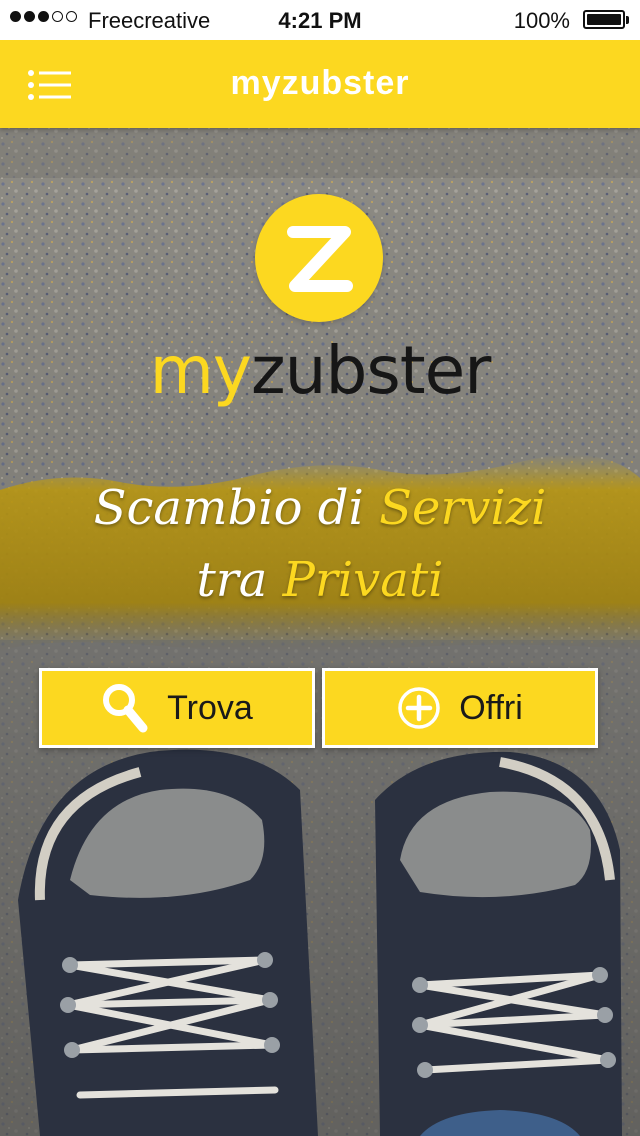 Image resolution: width=640 pixels, height=1136 pixels. I want to click on signal-strength-icon, so click(43, 16).